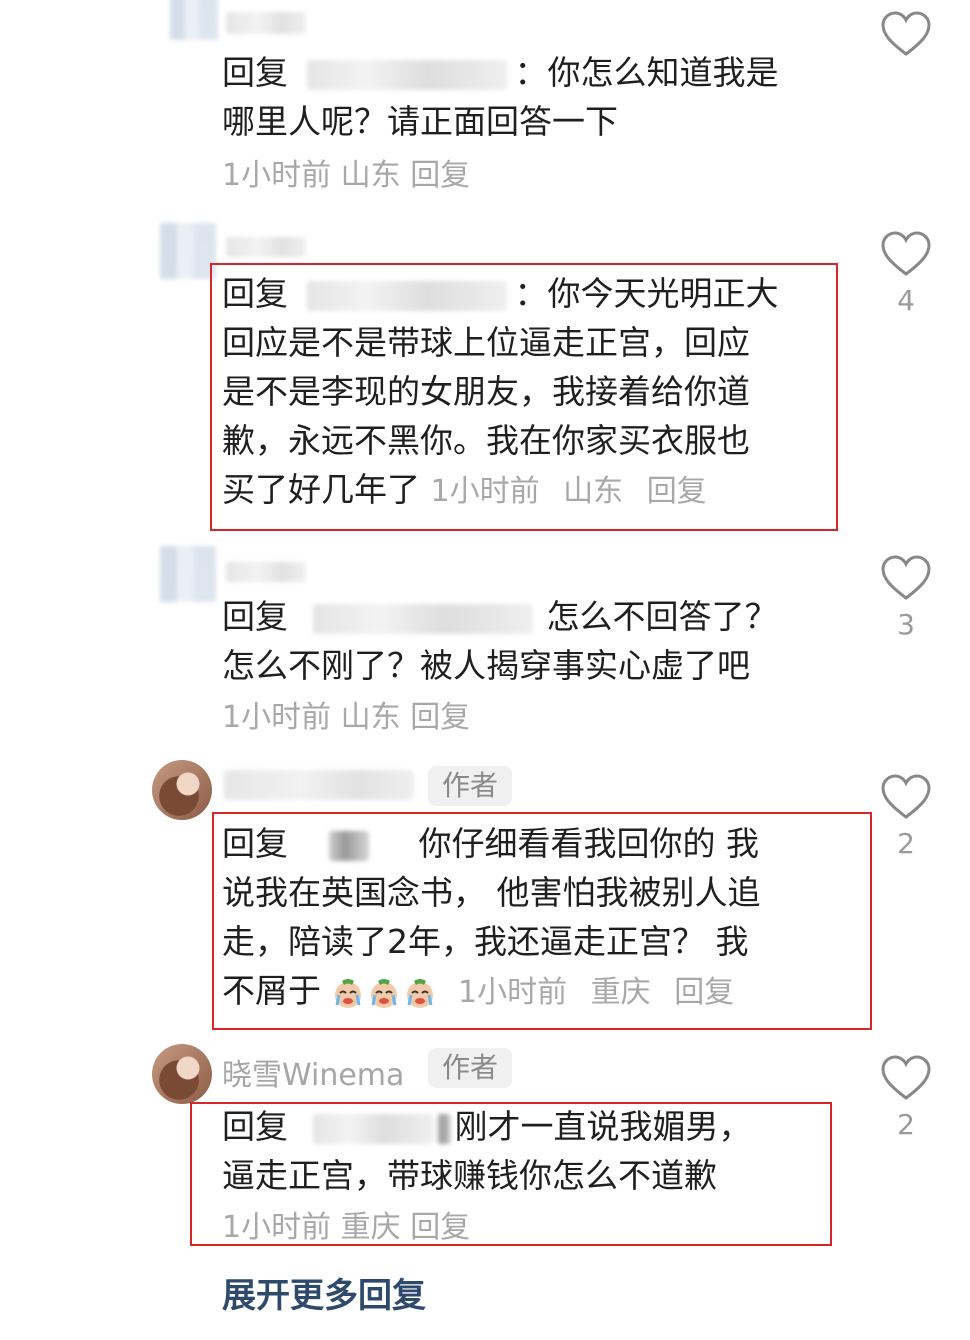 The width and height of the screenshot is (970, 1340). I want to click on comment-text: 回复 怎么不回答了？ 怎么不刚了？被人揭穿事实心虚了吧, so click(500, 641).